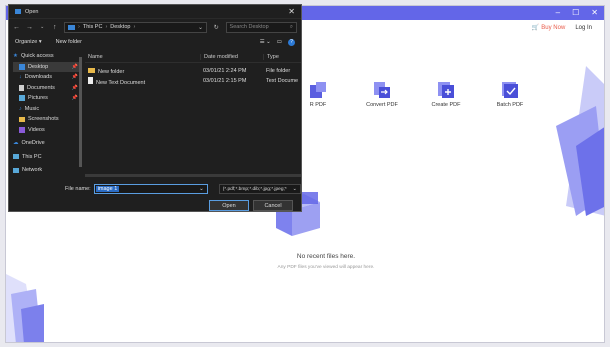 Image resolution: width=610 pixels, height=347 pixels. I want to click on breadcrumb-this-pc: This PC, so click(93, 27).